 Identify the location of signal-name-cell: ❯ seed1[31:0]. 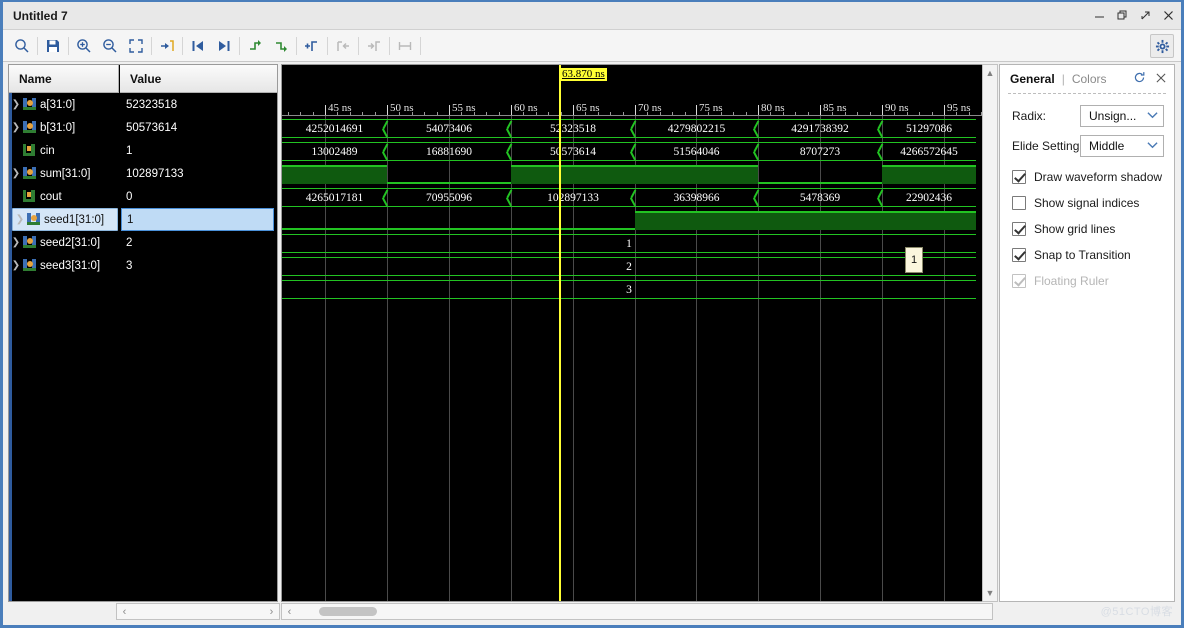
(65, 219).